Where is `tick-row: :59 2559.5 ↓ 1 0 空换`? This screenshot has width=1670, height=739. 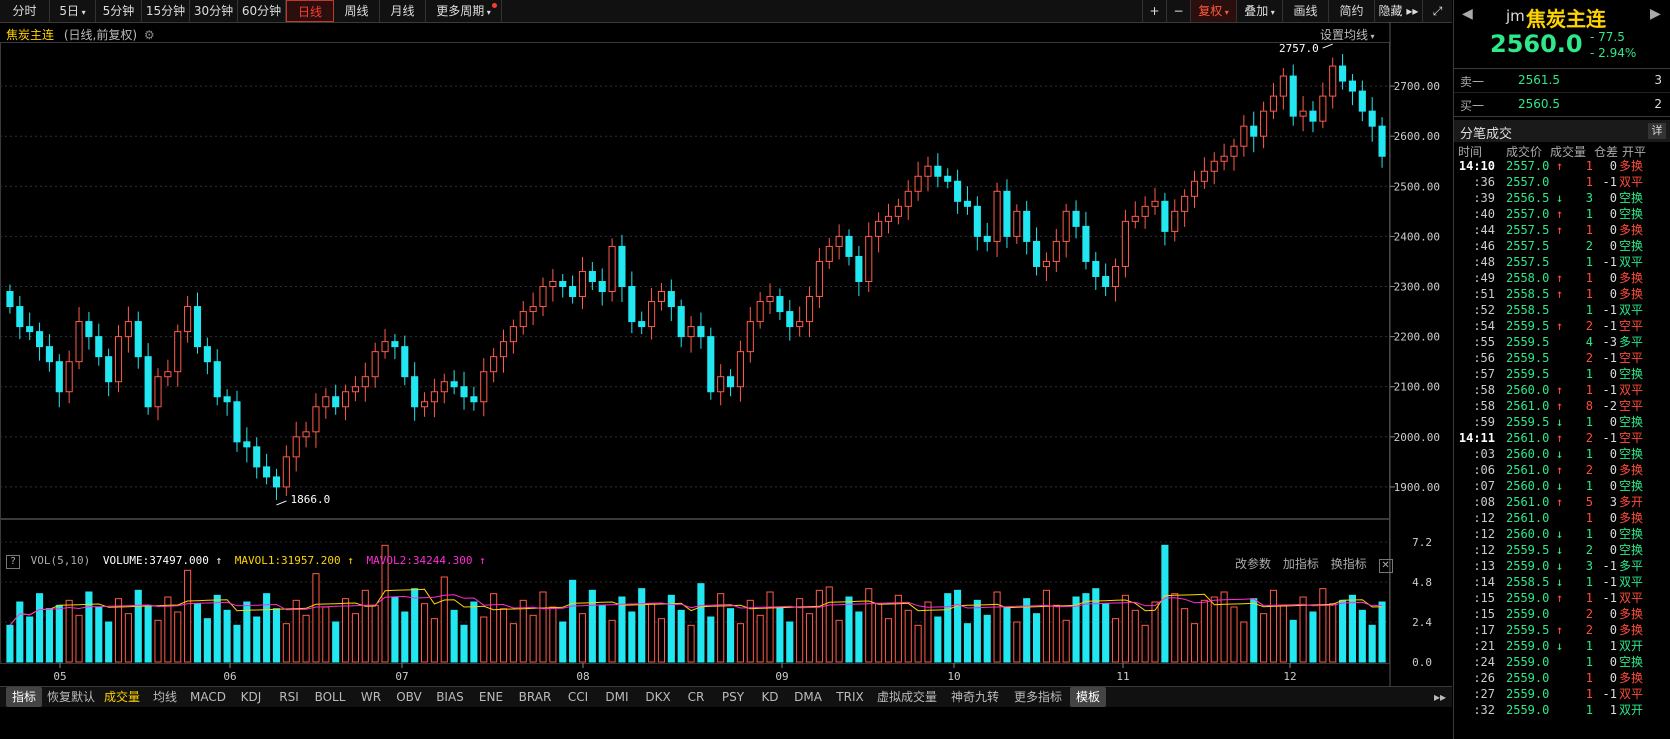
tick-row: :59 2559.5 ↓ 1 0 空换 is located at coordinates (1562, 422).